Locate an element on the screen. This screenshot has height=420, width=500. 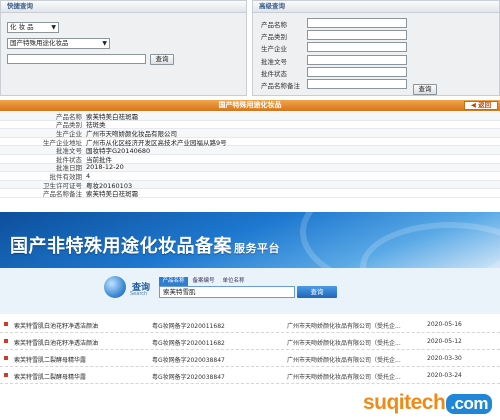
result-date: 2020-05-16 is located at coordinates (444, 324).